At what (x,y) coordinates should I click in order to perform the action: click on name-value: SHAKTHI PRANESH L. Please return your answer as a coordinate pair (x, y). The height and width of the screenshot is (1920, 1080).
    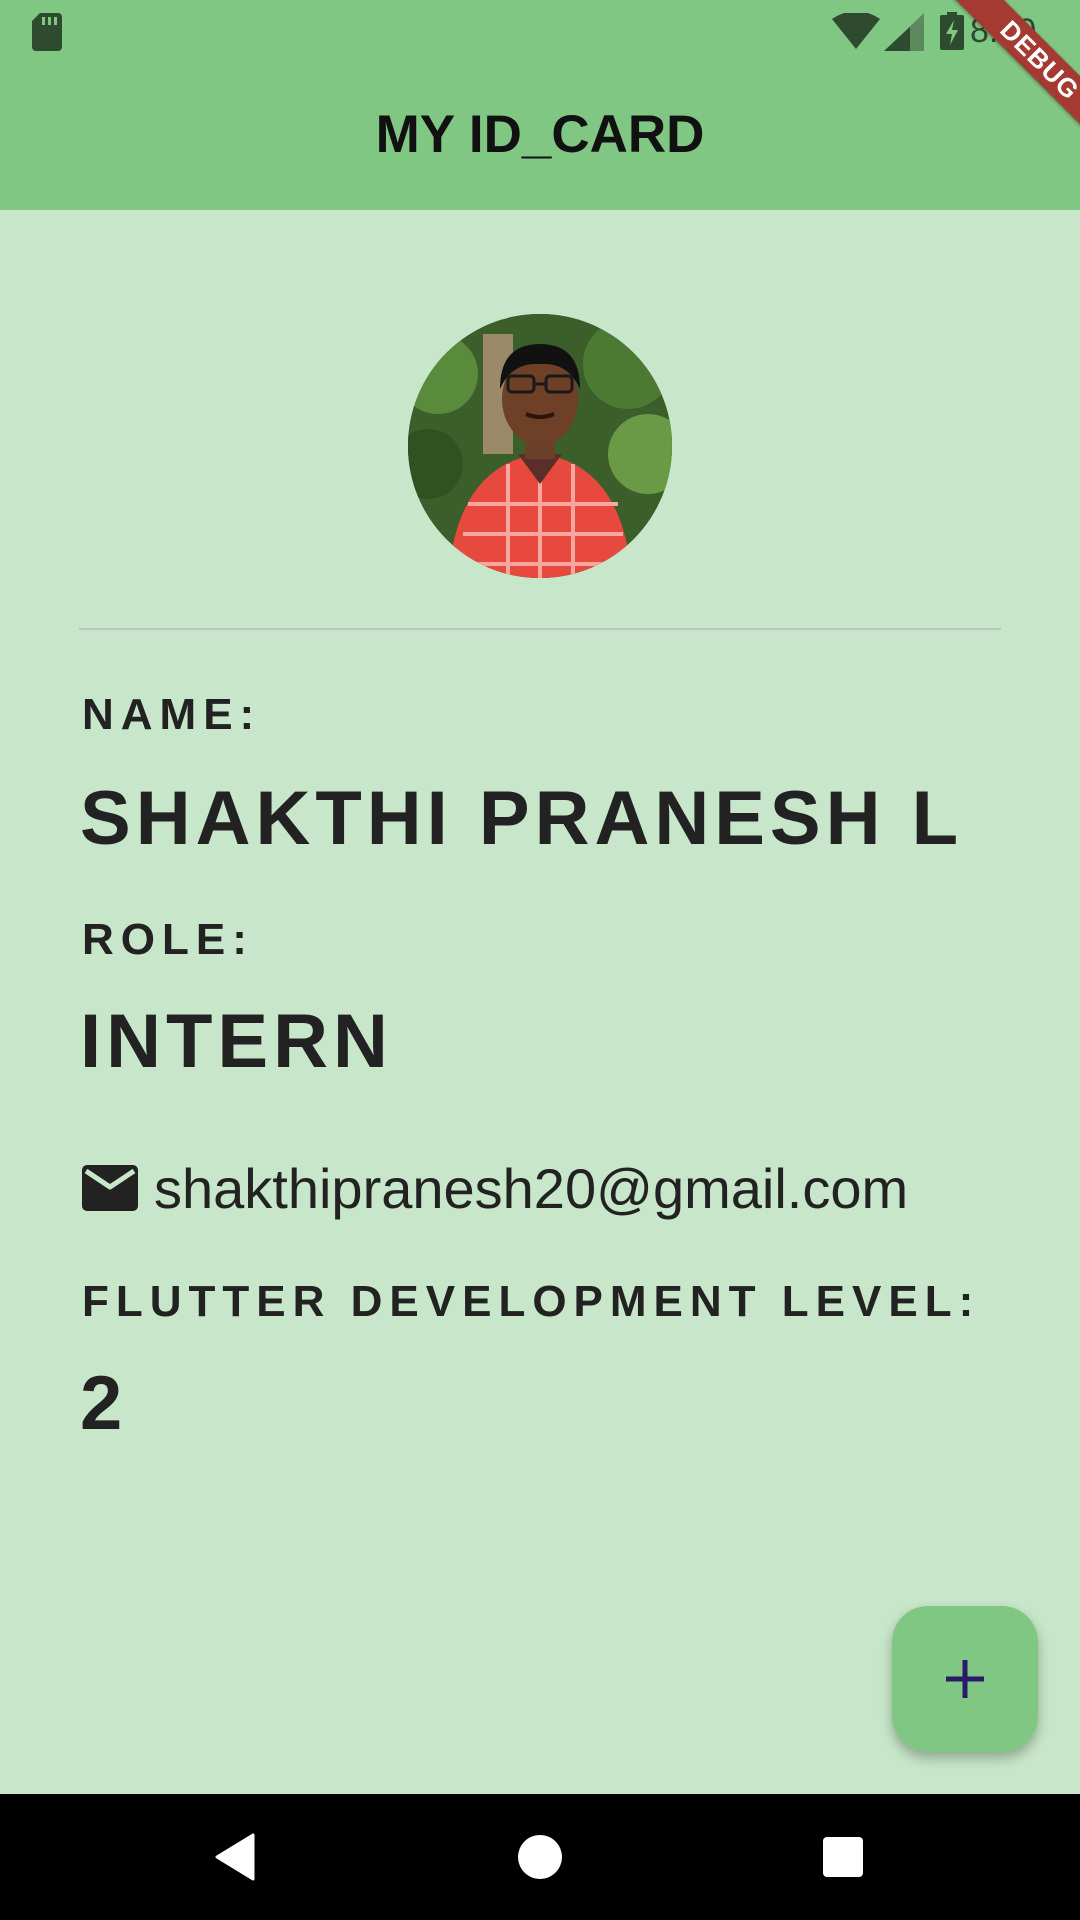
    Looking at the image, I should click on (522, 818).